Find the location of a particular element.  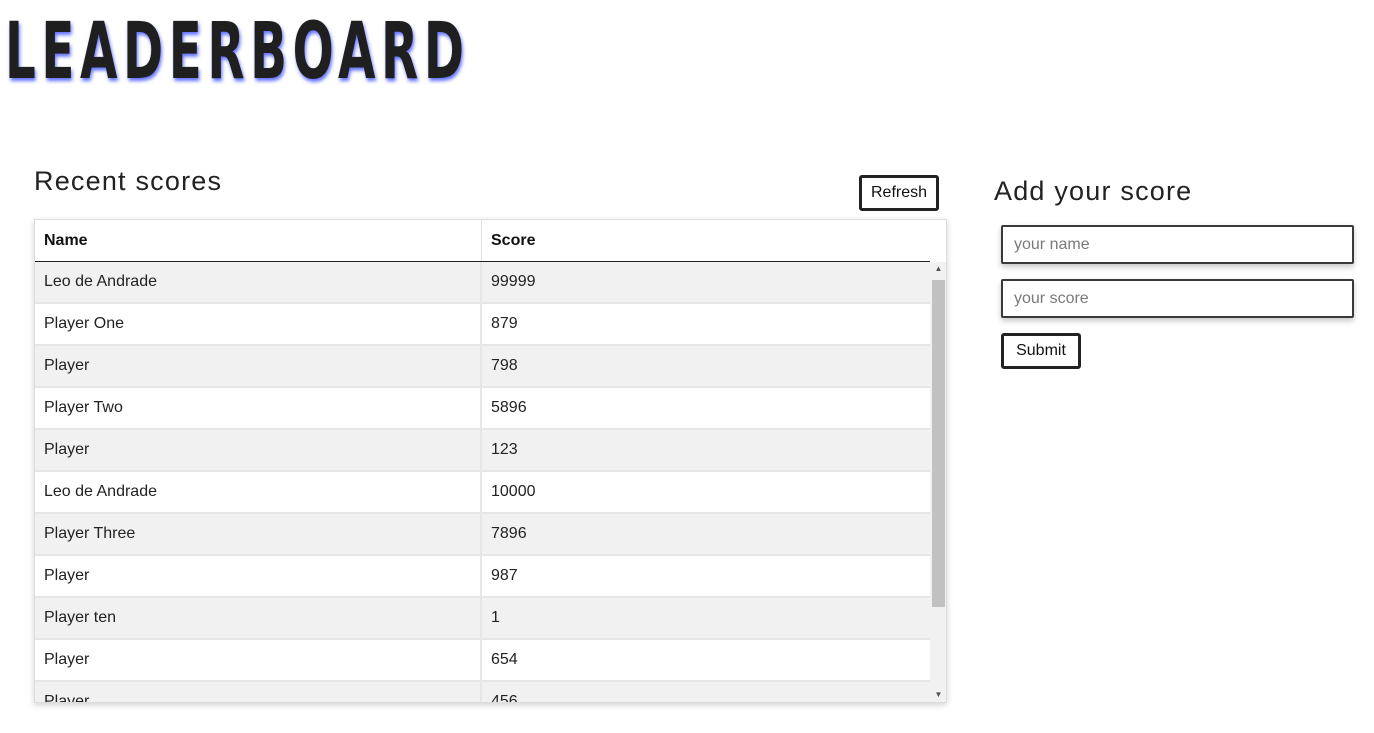

score-cell: 123 is located at coordinates (504, 449).